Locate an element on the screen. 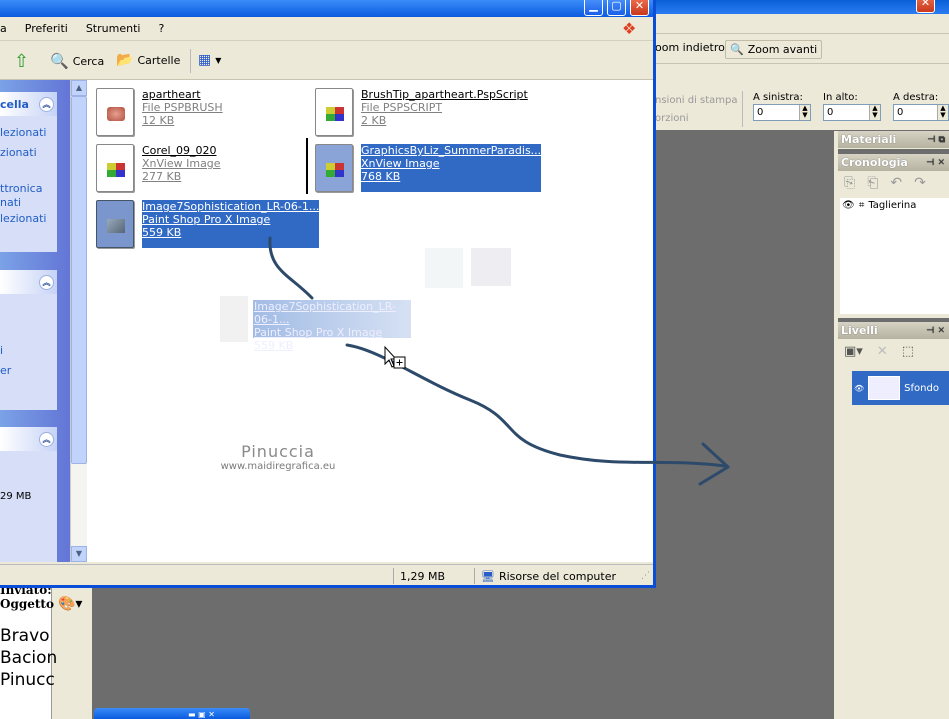 This screenshot has width=949, height=719. arrow-stroke is located at coordinates (291, 268).